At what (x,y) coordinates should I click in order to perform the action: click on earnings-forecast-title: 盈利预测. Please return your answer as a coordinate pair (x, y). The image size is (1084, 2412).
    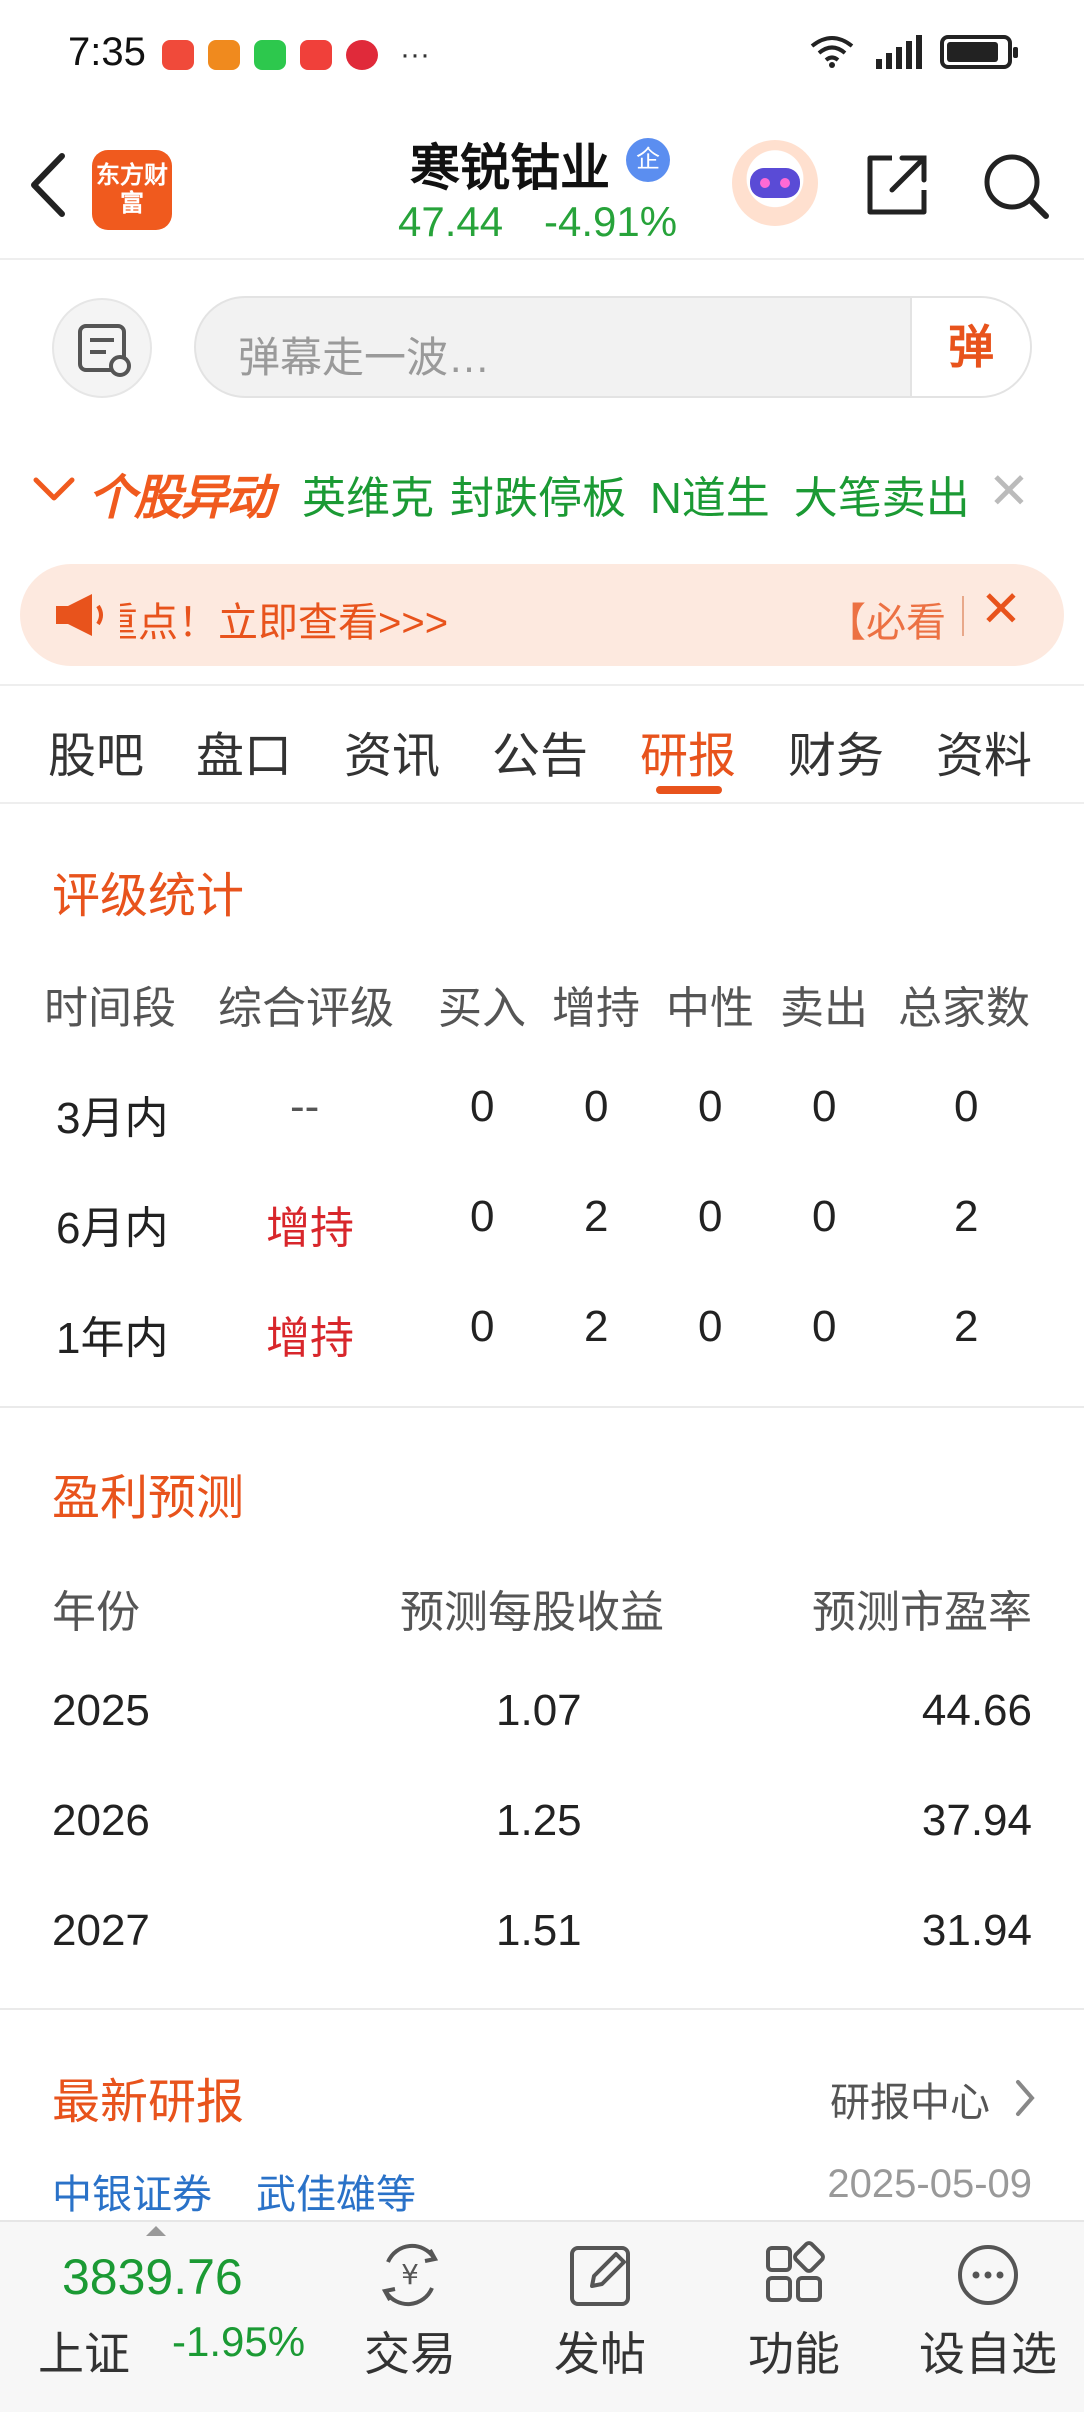
    Looking at the image, I should click on (148, 1498).